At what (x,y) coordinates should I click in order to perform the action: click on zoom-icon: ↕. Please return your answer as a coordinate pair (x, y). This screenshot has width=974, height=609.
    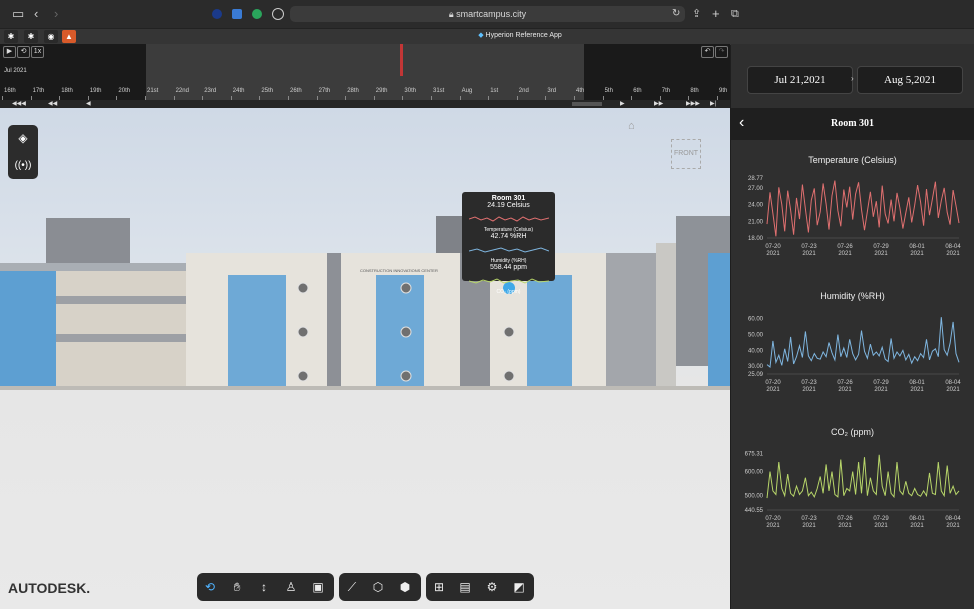
    Looking at the image, I should click on (264, 587).